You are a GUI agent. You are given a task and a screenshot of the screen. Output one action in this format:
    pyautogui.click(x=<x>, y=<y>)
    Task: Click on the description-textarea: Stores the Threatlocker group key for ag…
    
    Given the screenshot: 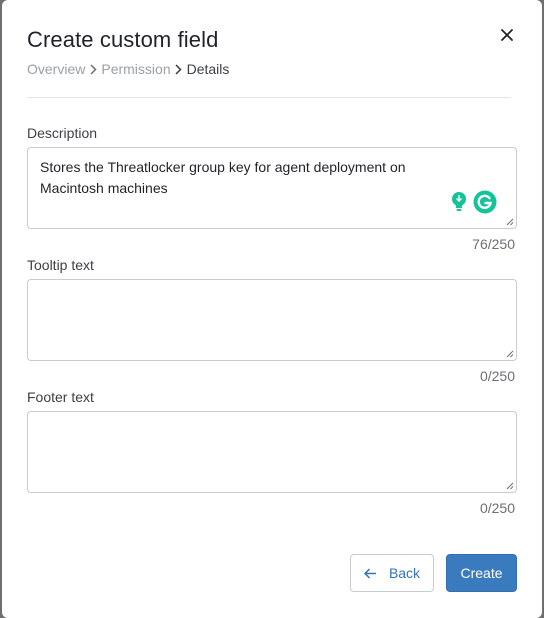 What is the action you would take?
    pyautogui.click(x=272, y=188)
    